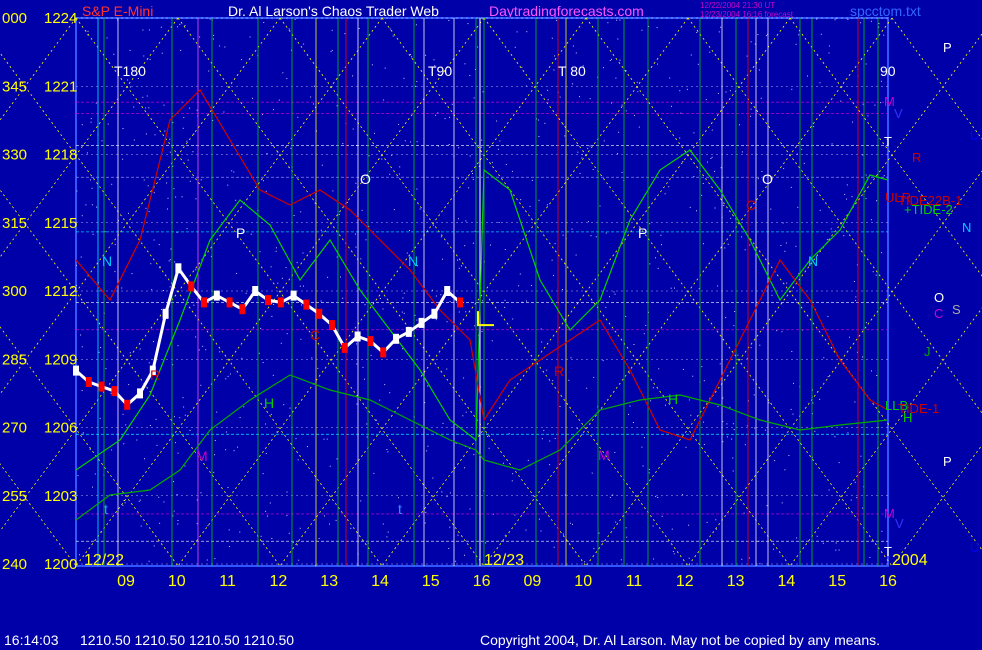 This screenshot has width=982, height=650. Describe the element at coordinates (939, 297) in the screenshot. I see `right-planet-label: O` at that location.